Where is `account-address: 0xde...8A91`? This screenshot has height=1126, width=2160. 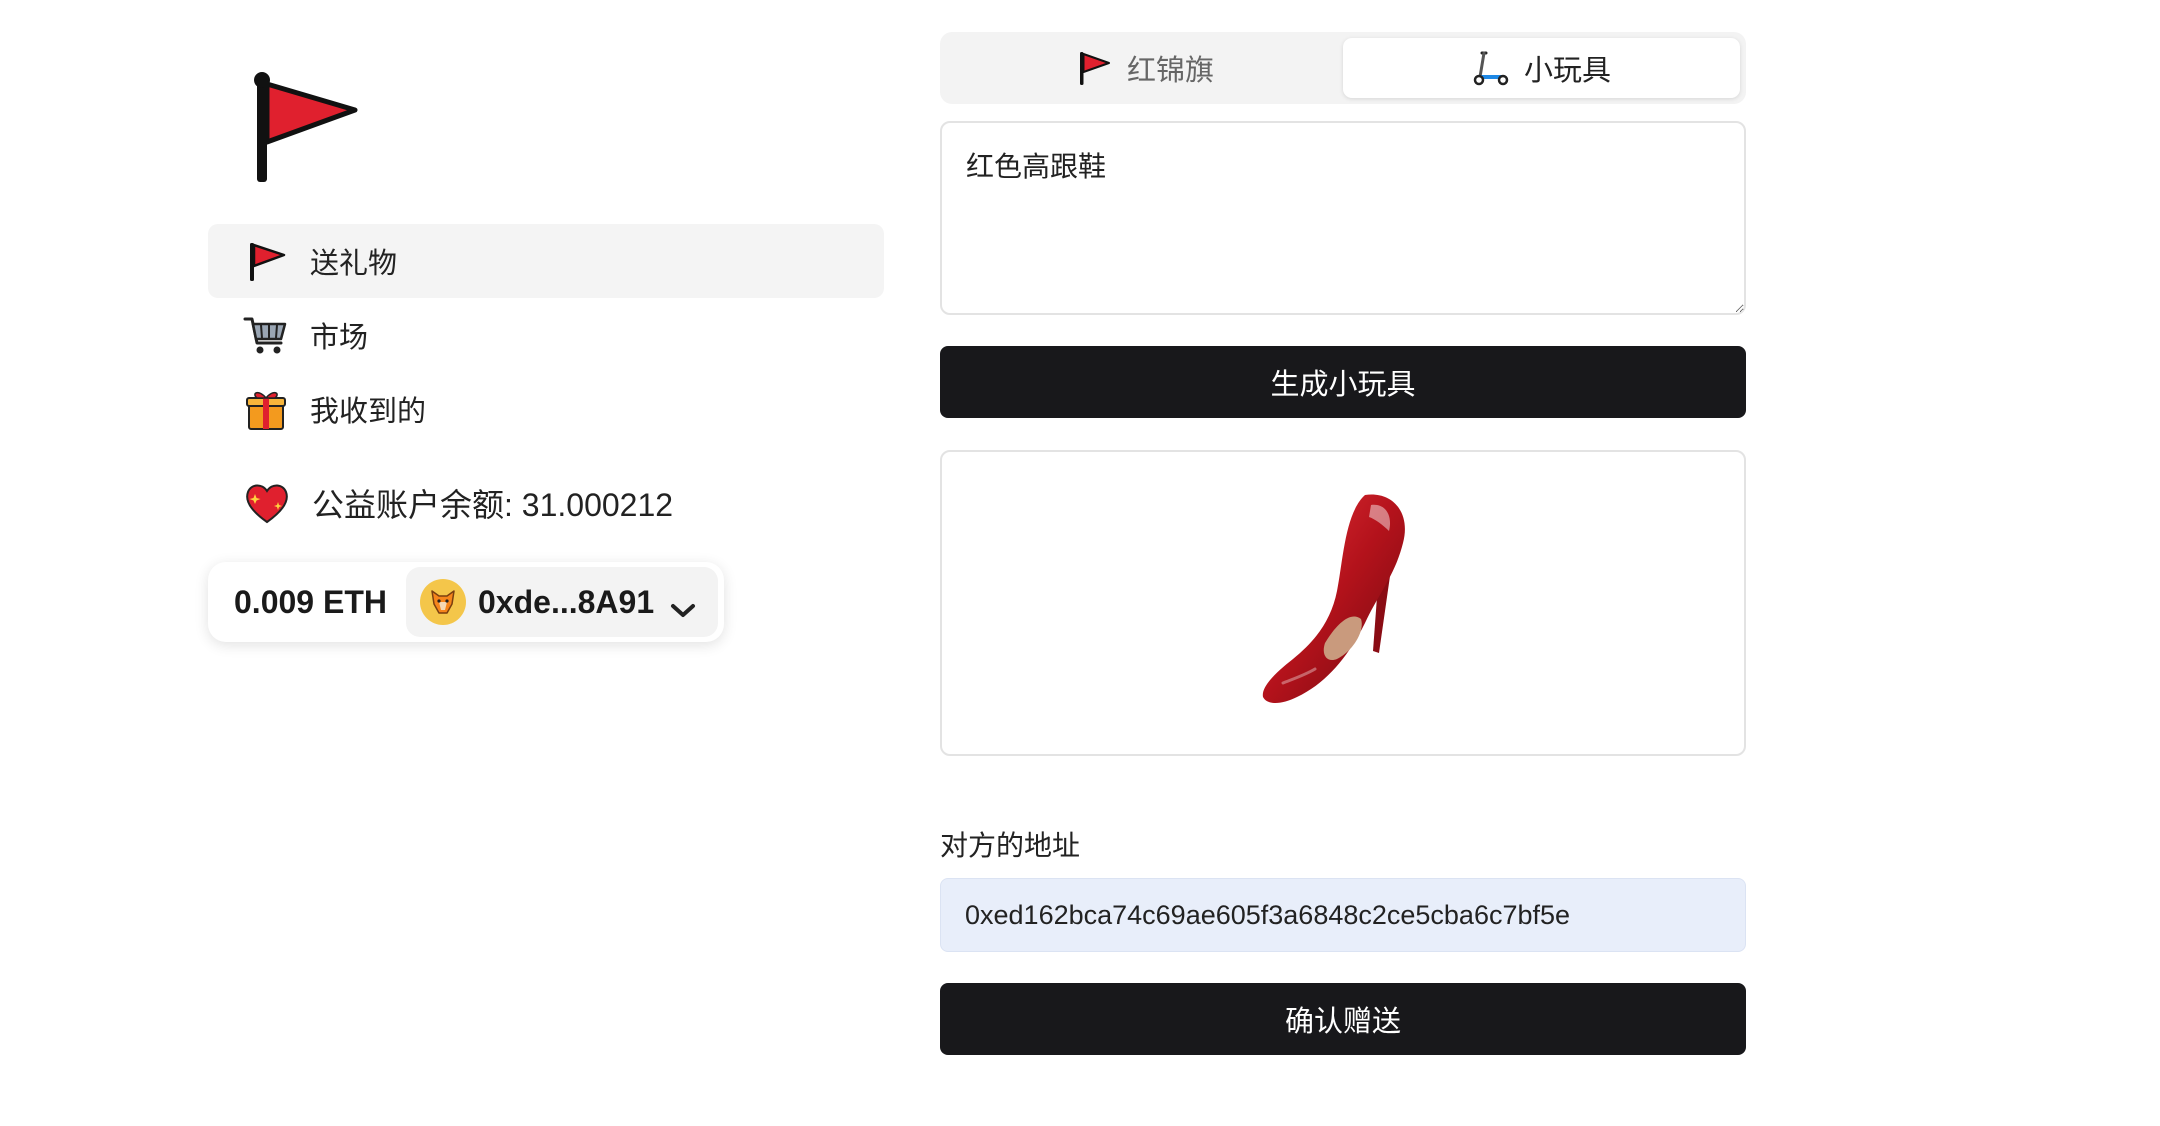 account-address: 0xde...8A91 is located at coordinates (566, 601).